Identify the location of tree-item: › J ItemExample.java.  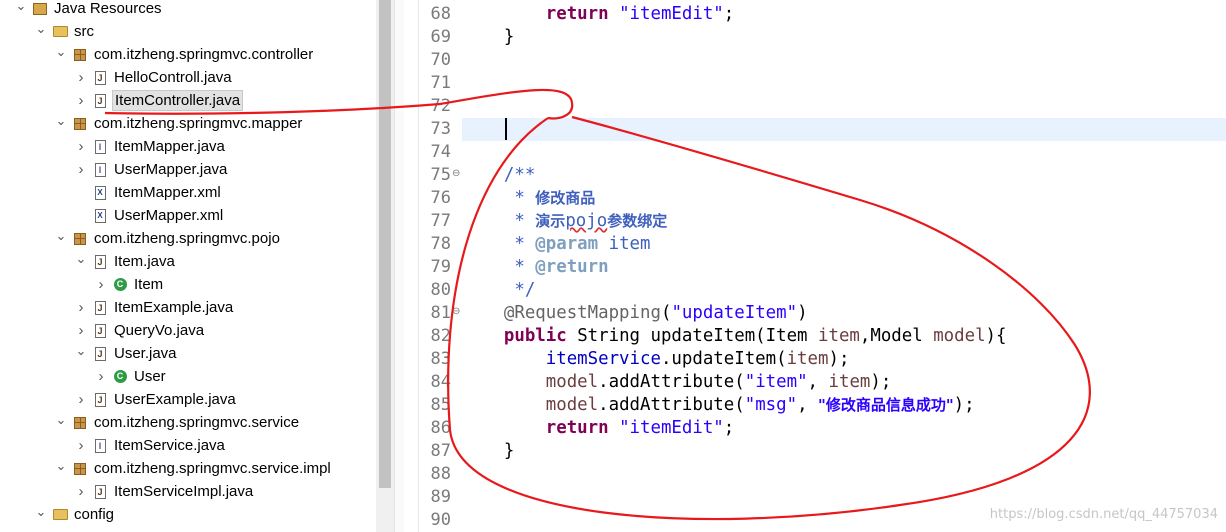
(117, 307).